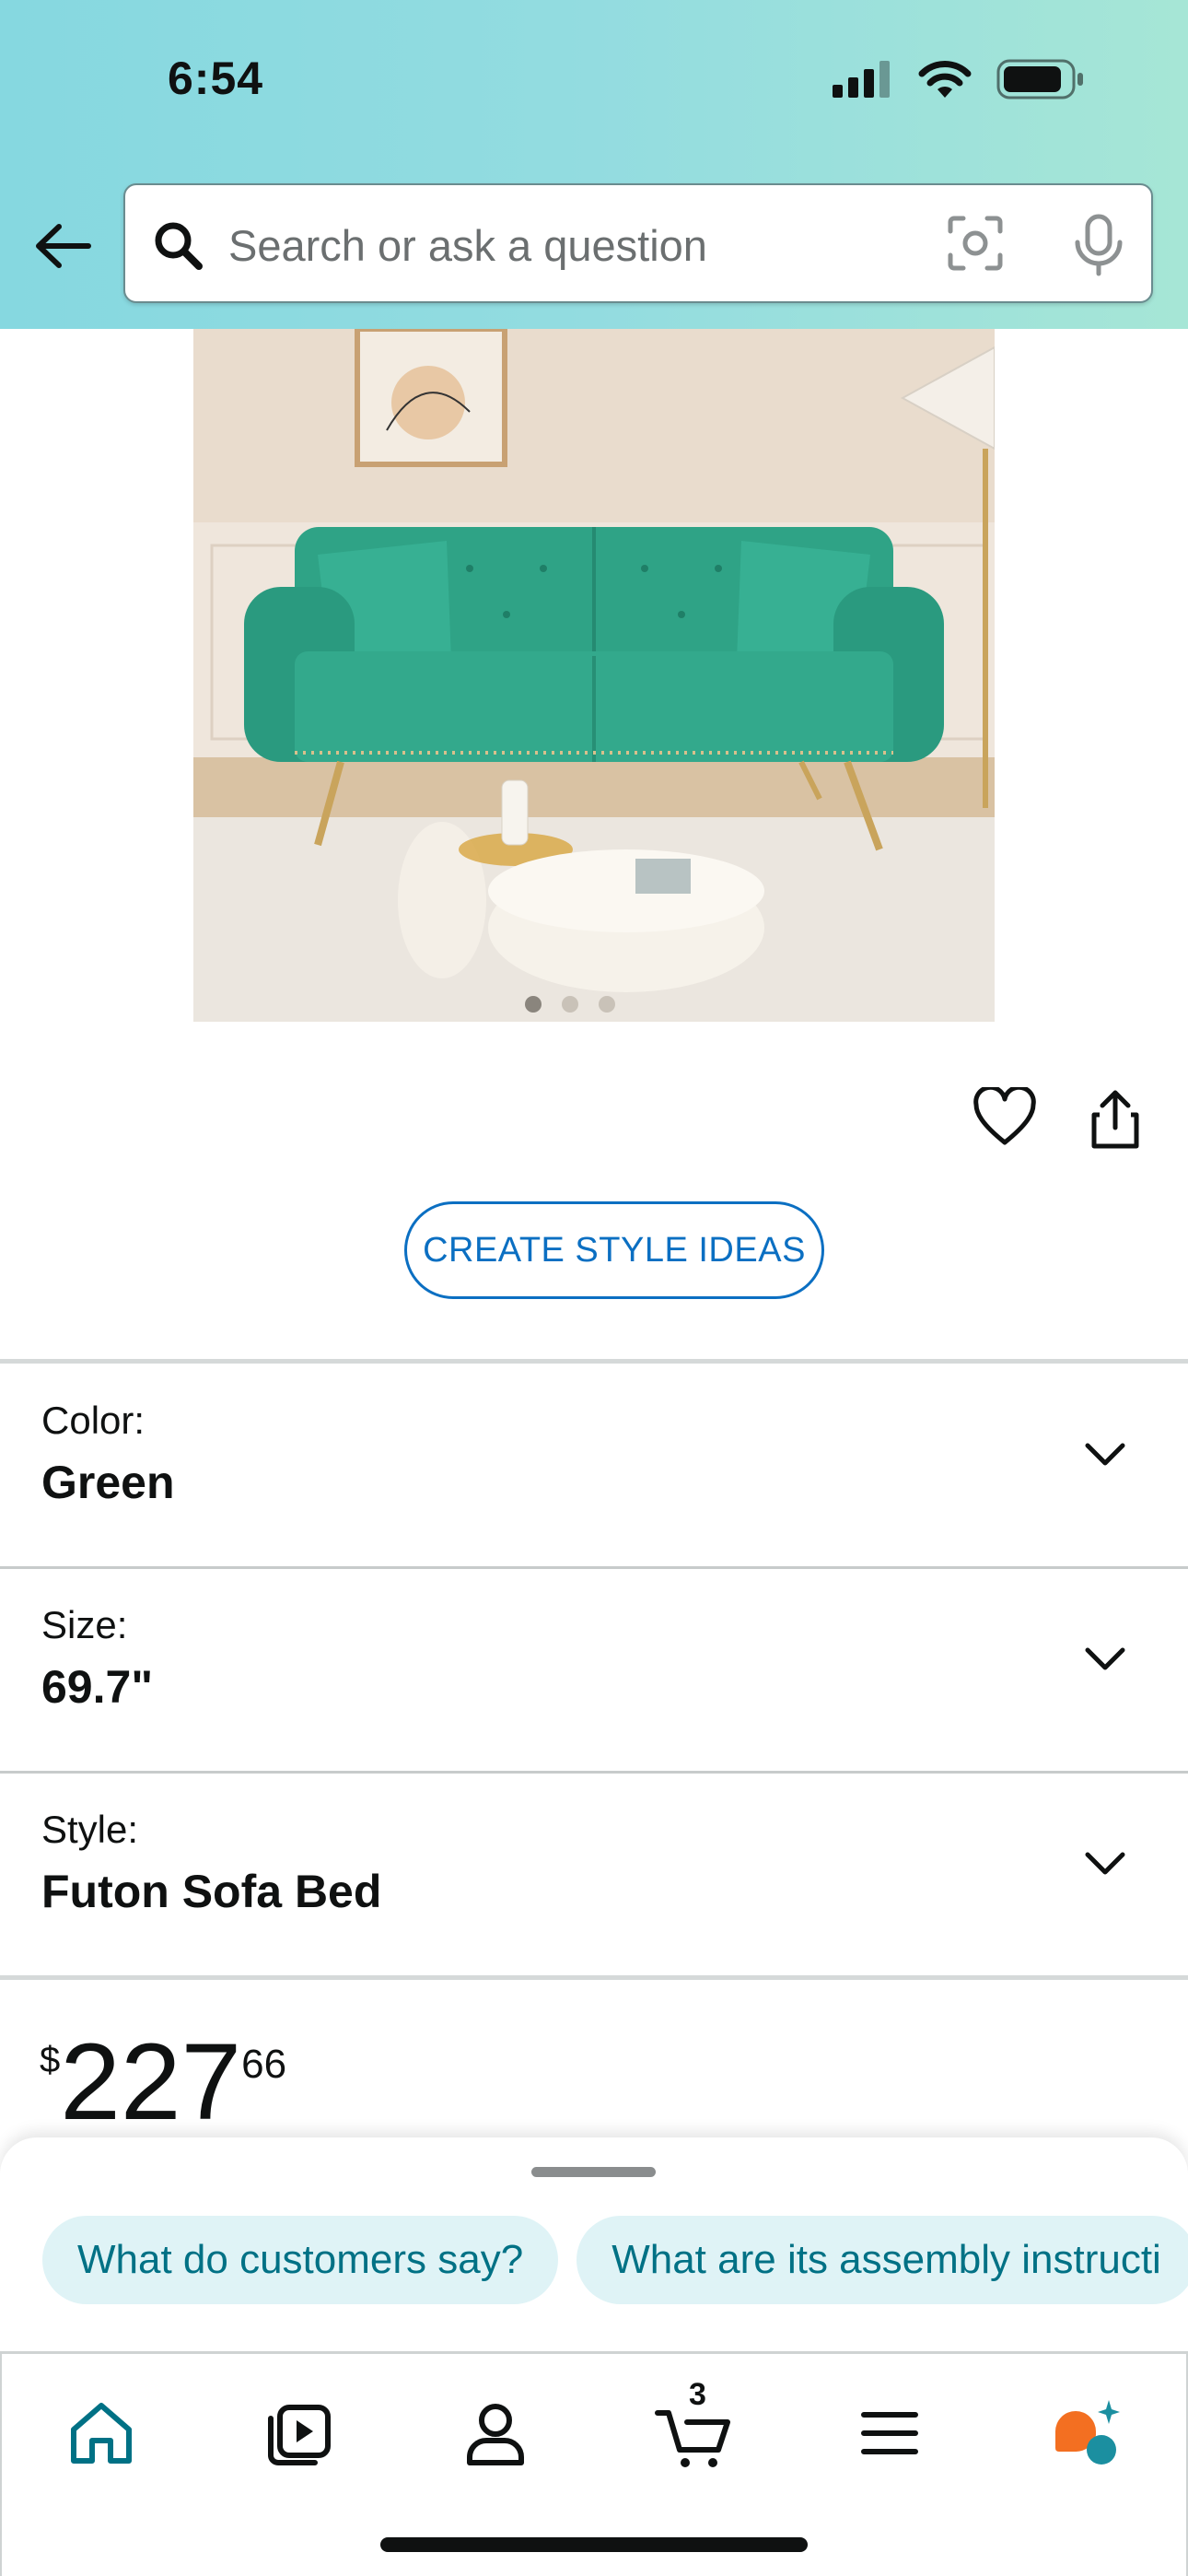 This screenshot has width=1188, height=2576. Describe the element at coordinates (101, 2433) in the screenshot. I see `home-icon` at that location.